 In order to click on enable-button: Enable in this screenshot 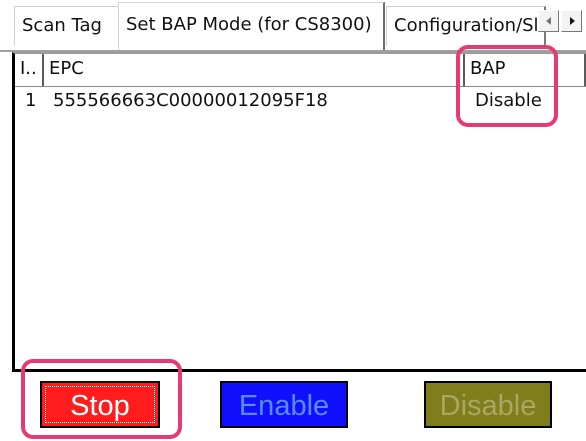, I will do `click(284, 404)`.